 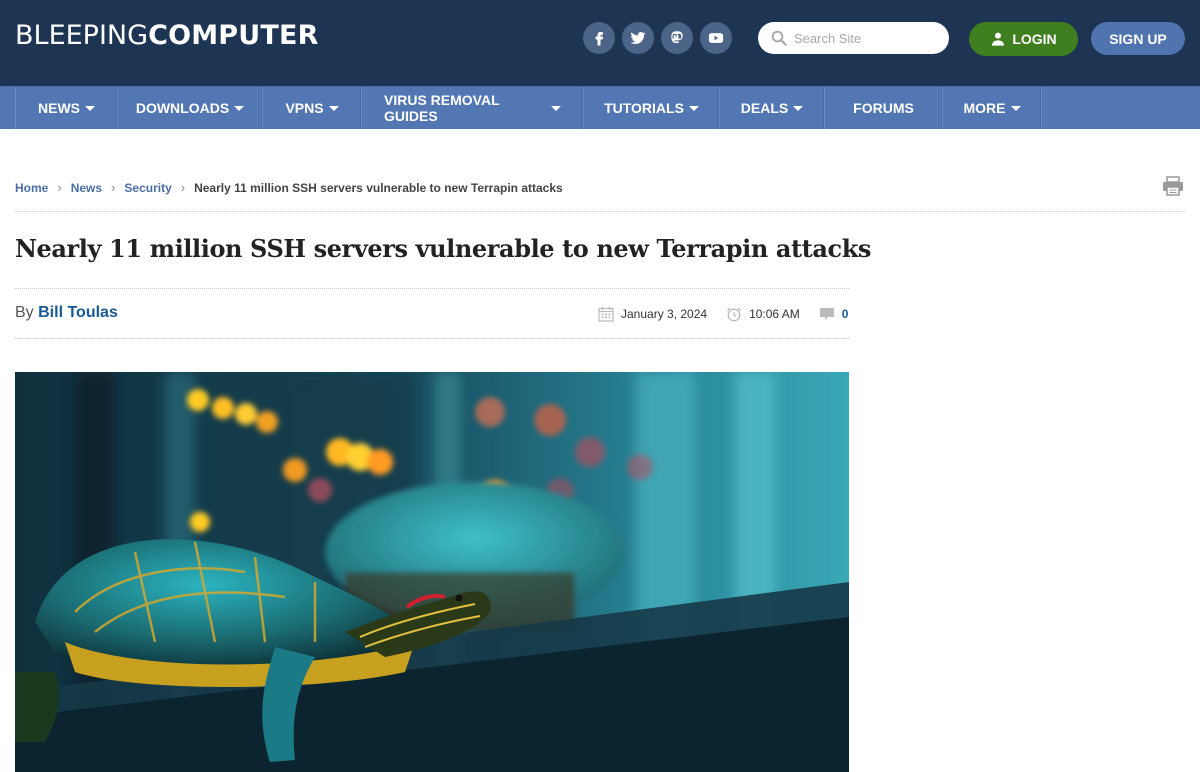 I want to click on site-header: BLEEPINGCOMPUTER LOGIN SIGN UP, so click(x=600, y=43).